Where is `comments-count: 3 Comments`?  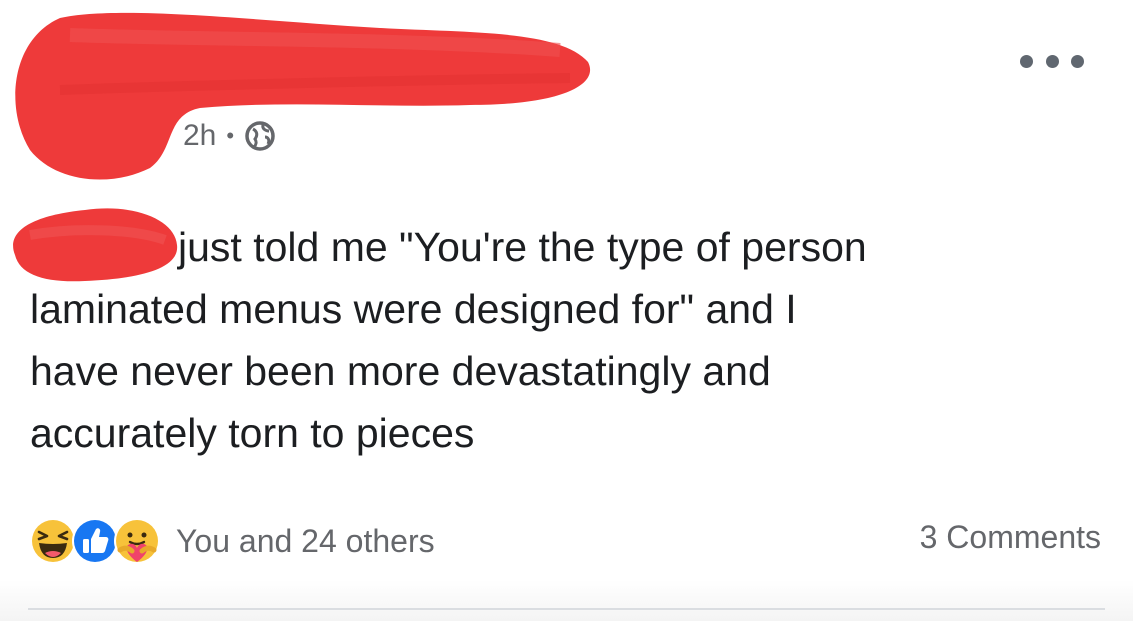
comments-count: 3 Comments is located at coordinates (1010, 537).